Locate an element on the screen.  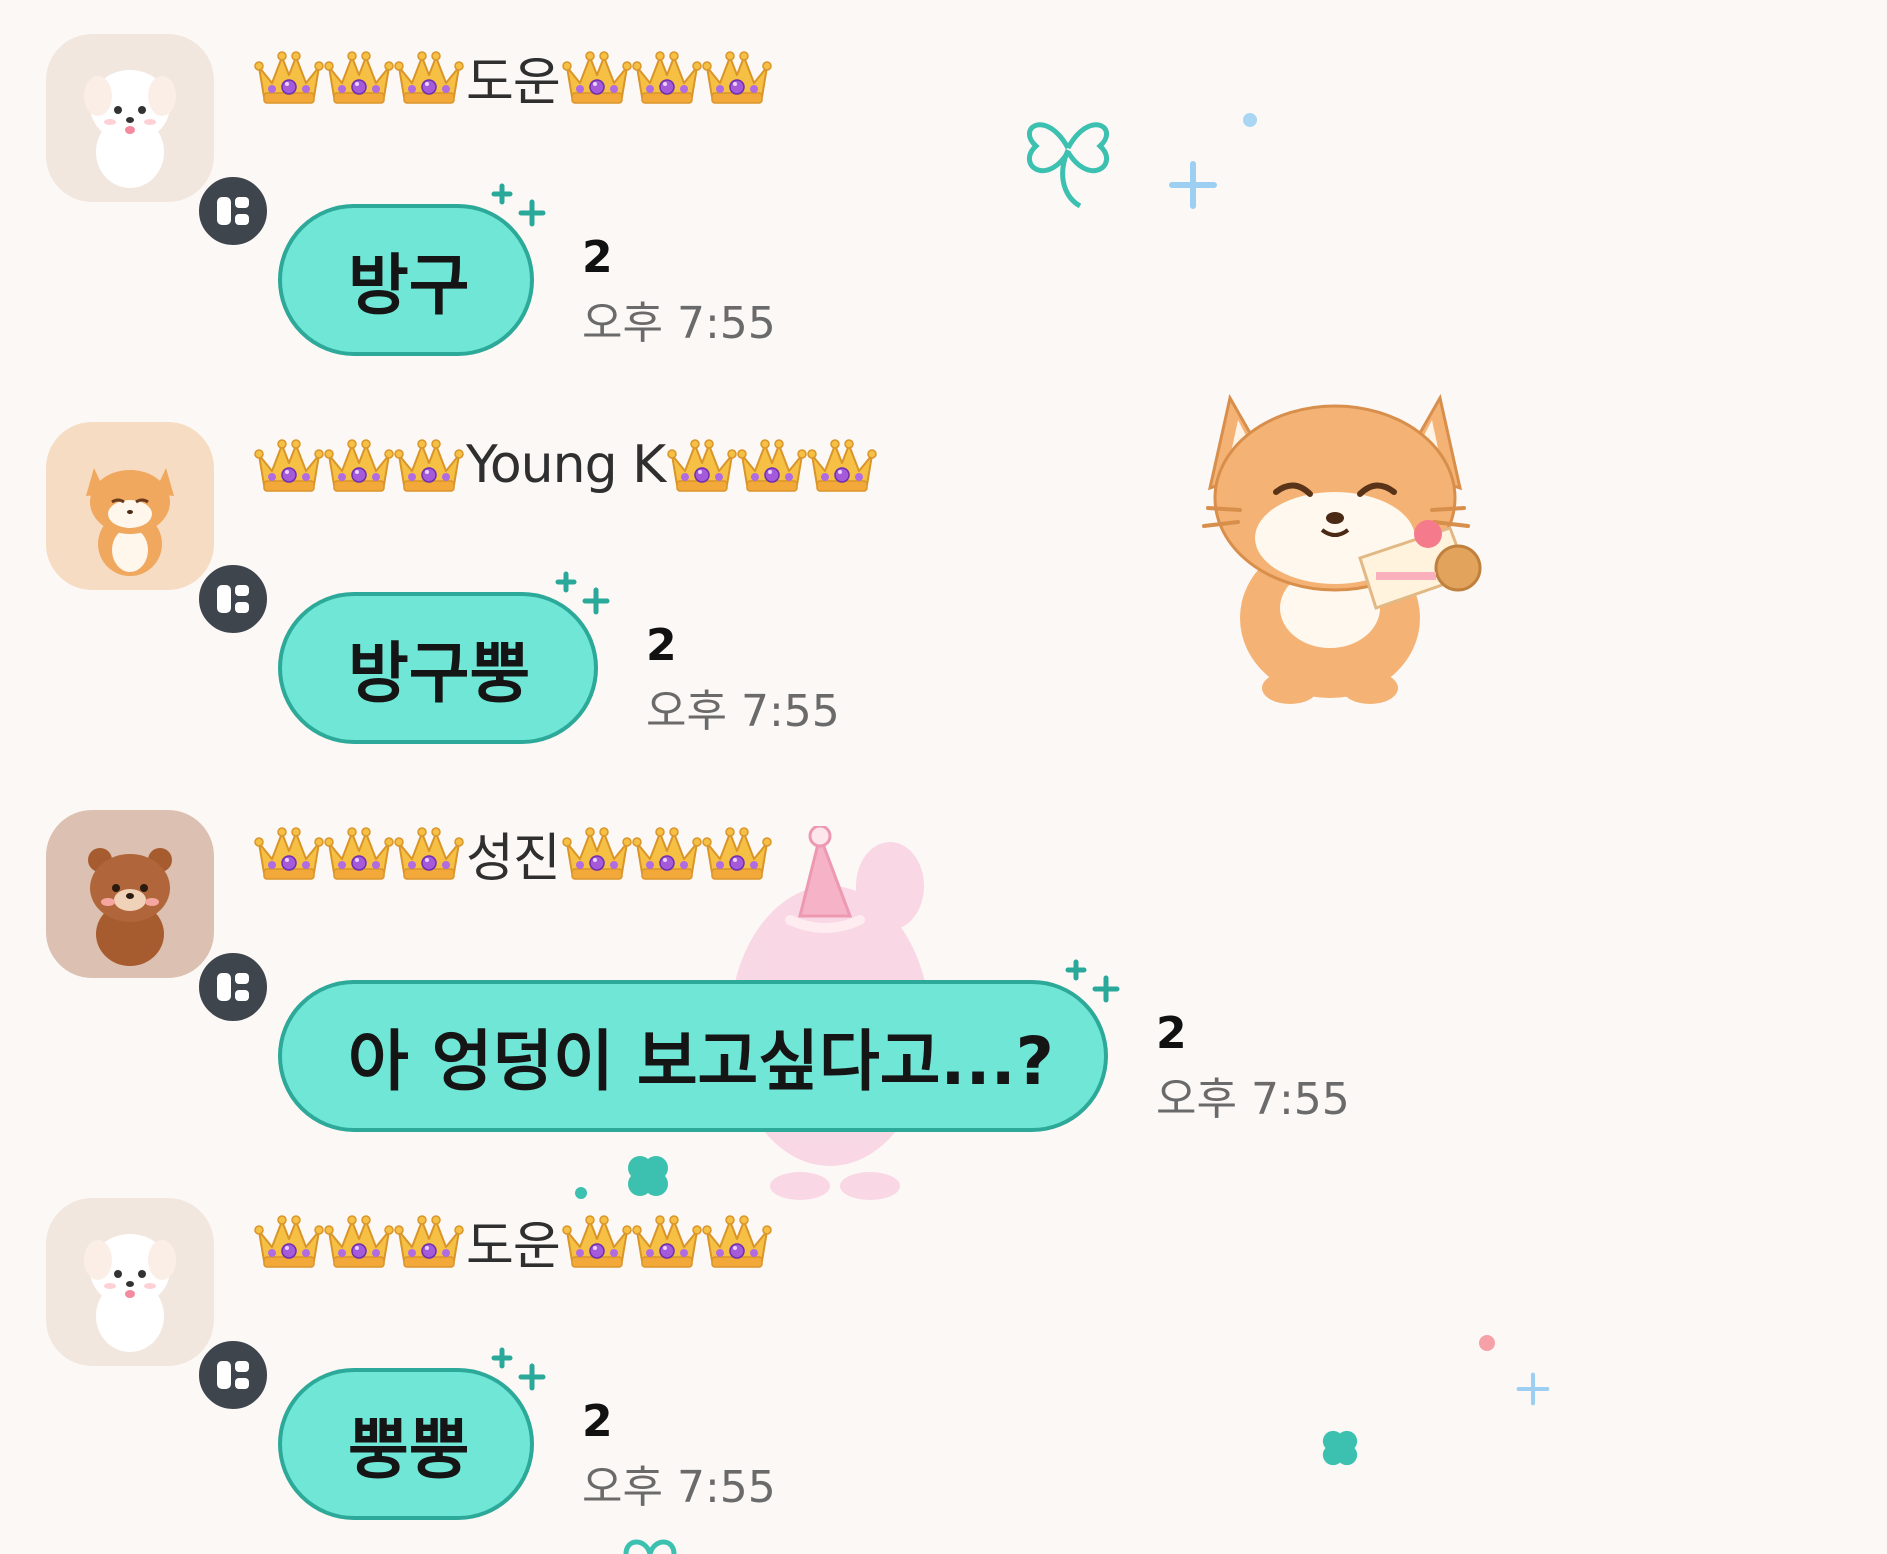
sender-name: Young K is located at coordinates (565, 465).